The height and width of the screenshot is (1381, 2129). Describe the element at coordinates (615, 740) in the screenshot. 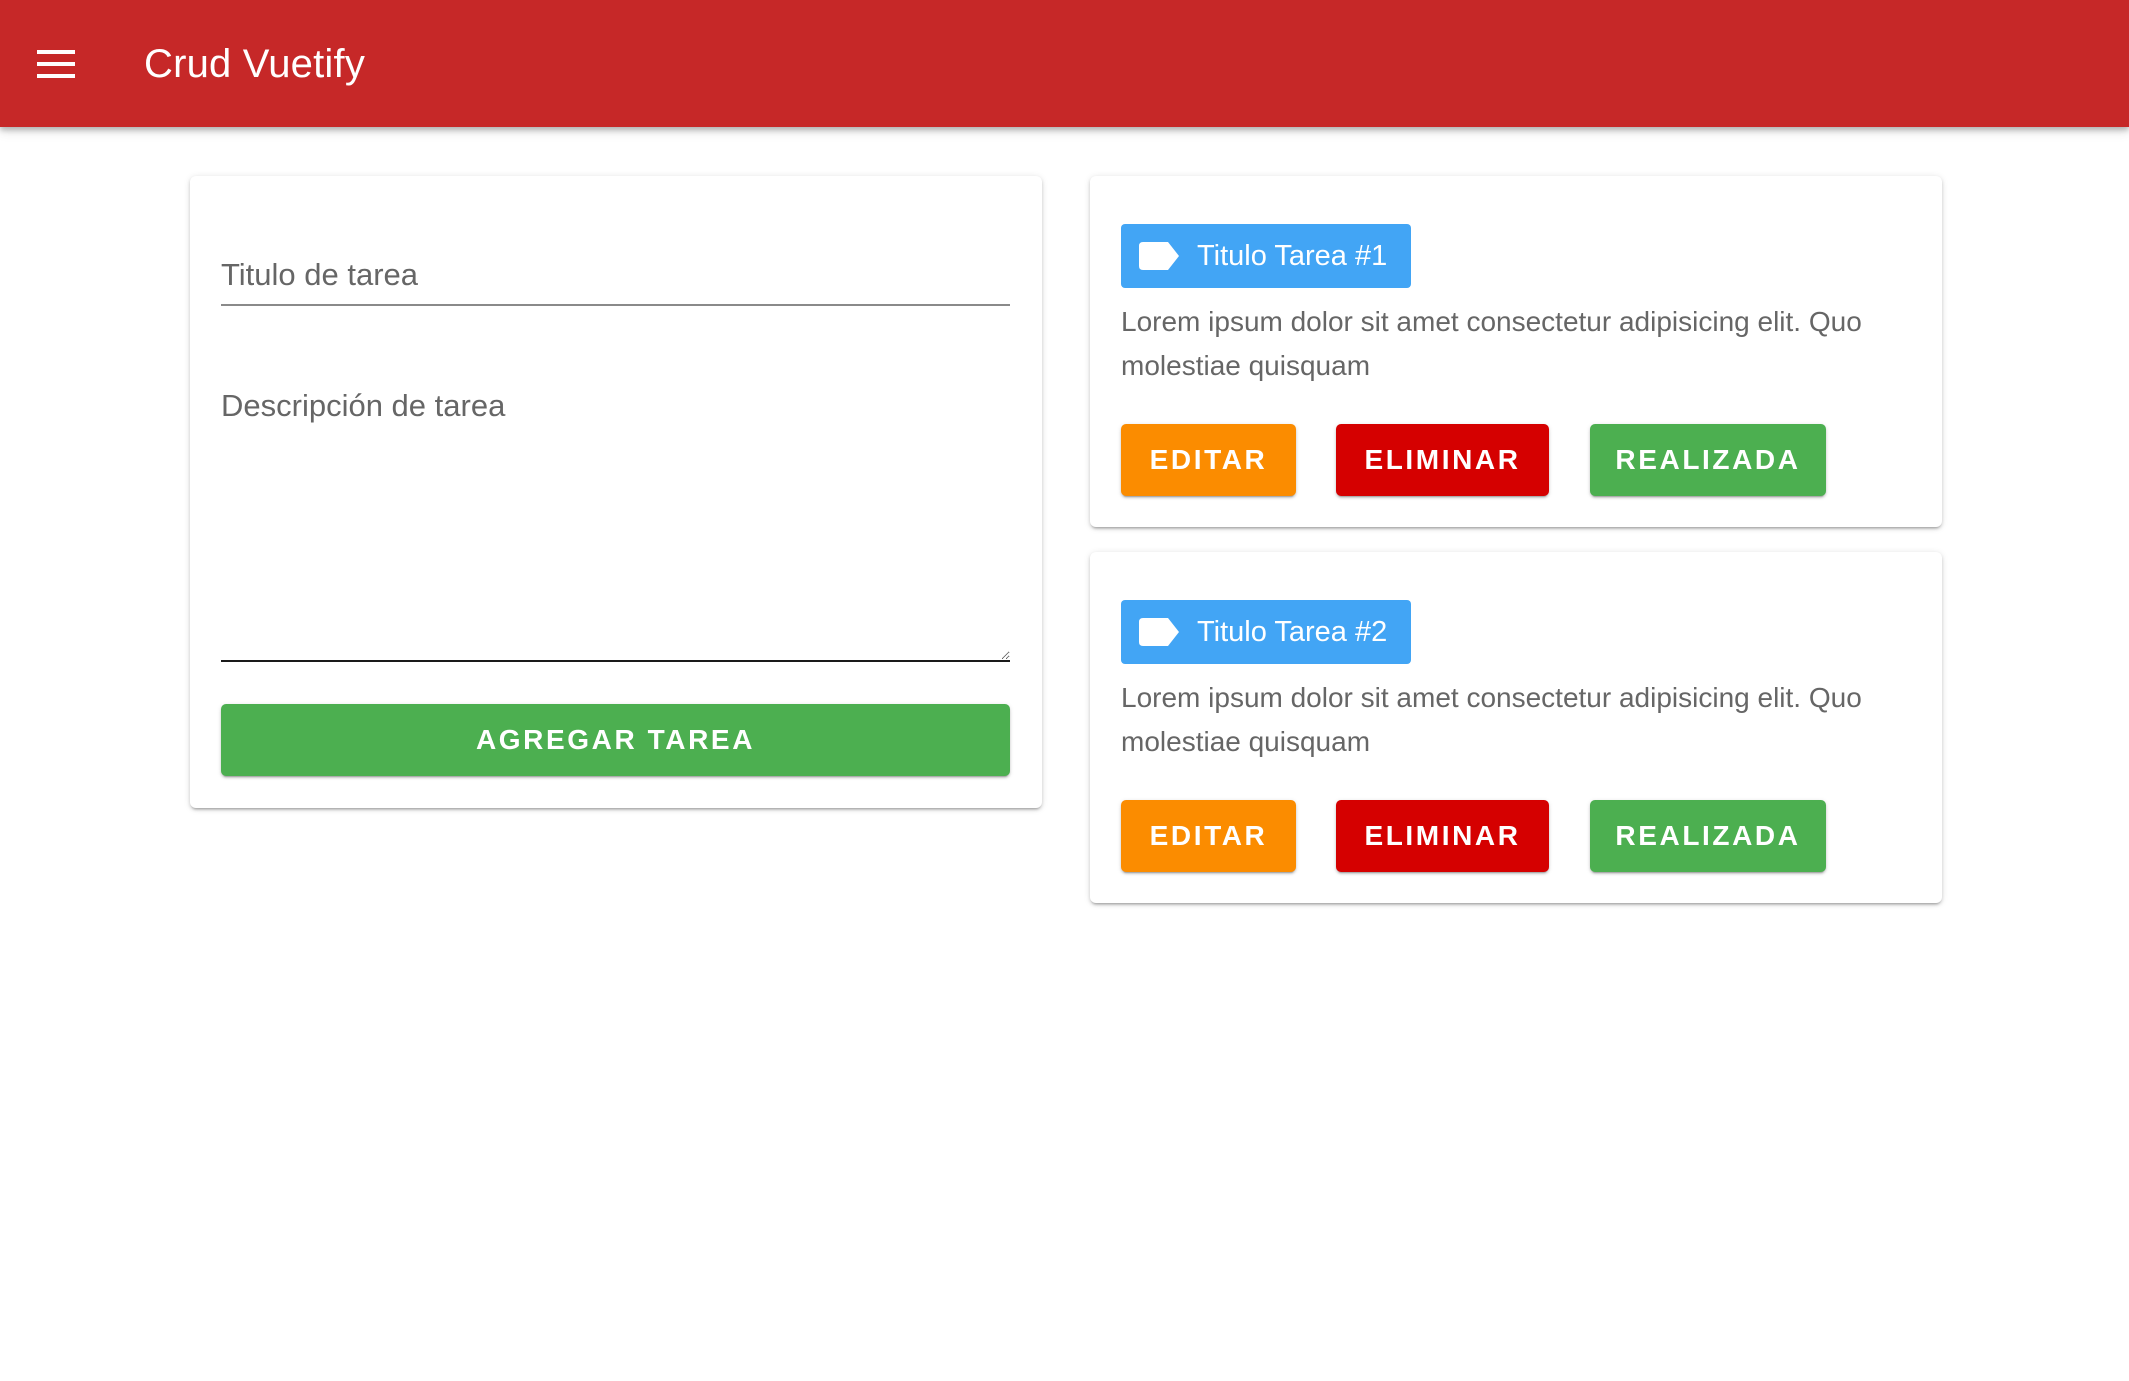

I see `add-task-button: AGREGAR TAREA` at that location.